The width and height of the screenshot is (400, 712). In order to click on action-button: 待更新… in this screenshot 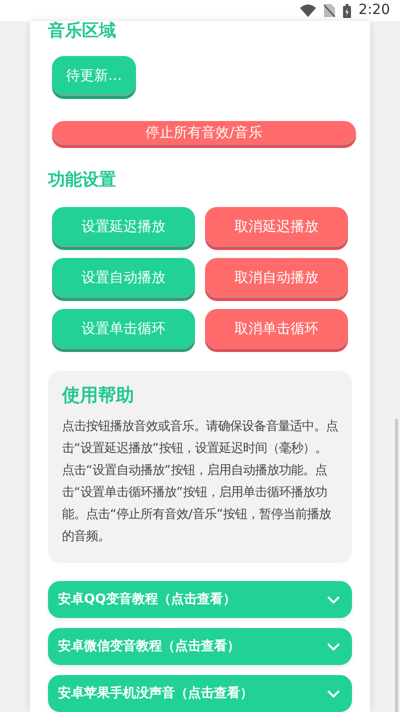, I will do `click(94, 76)`.